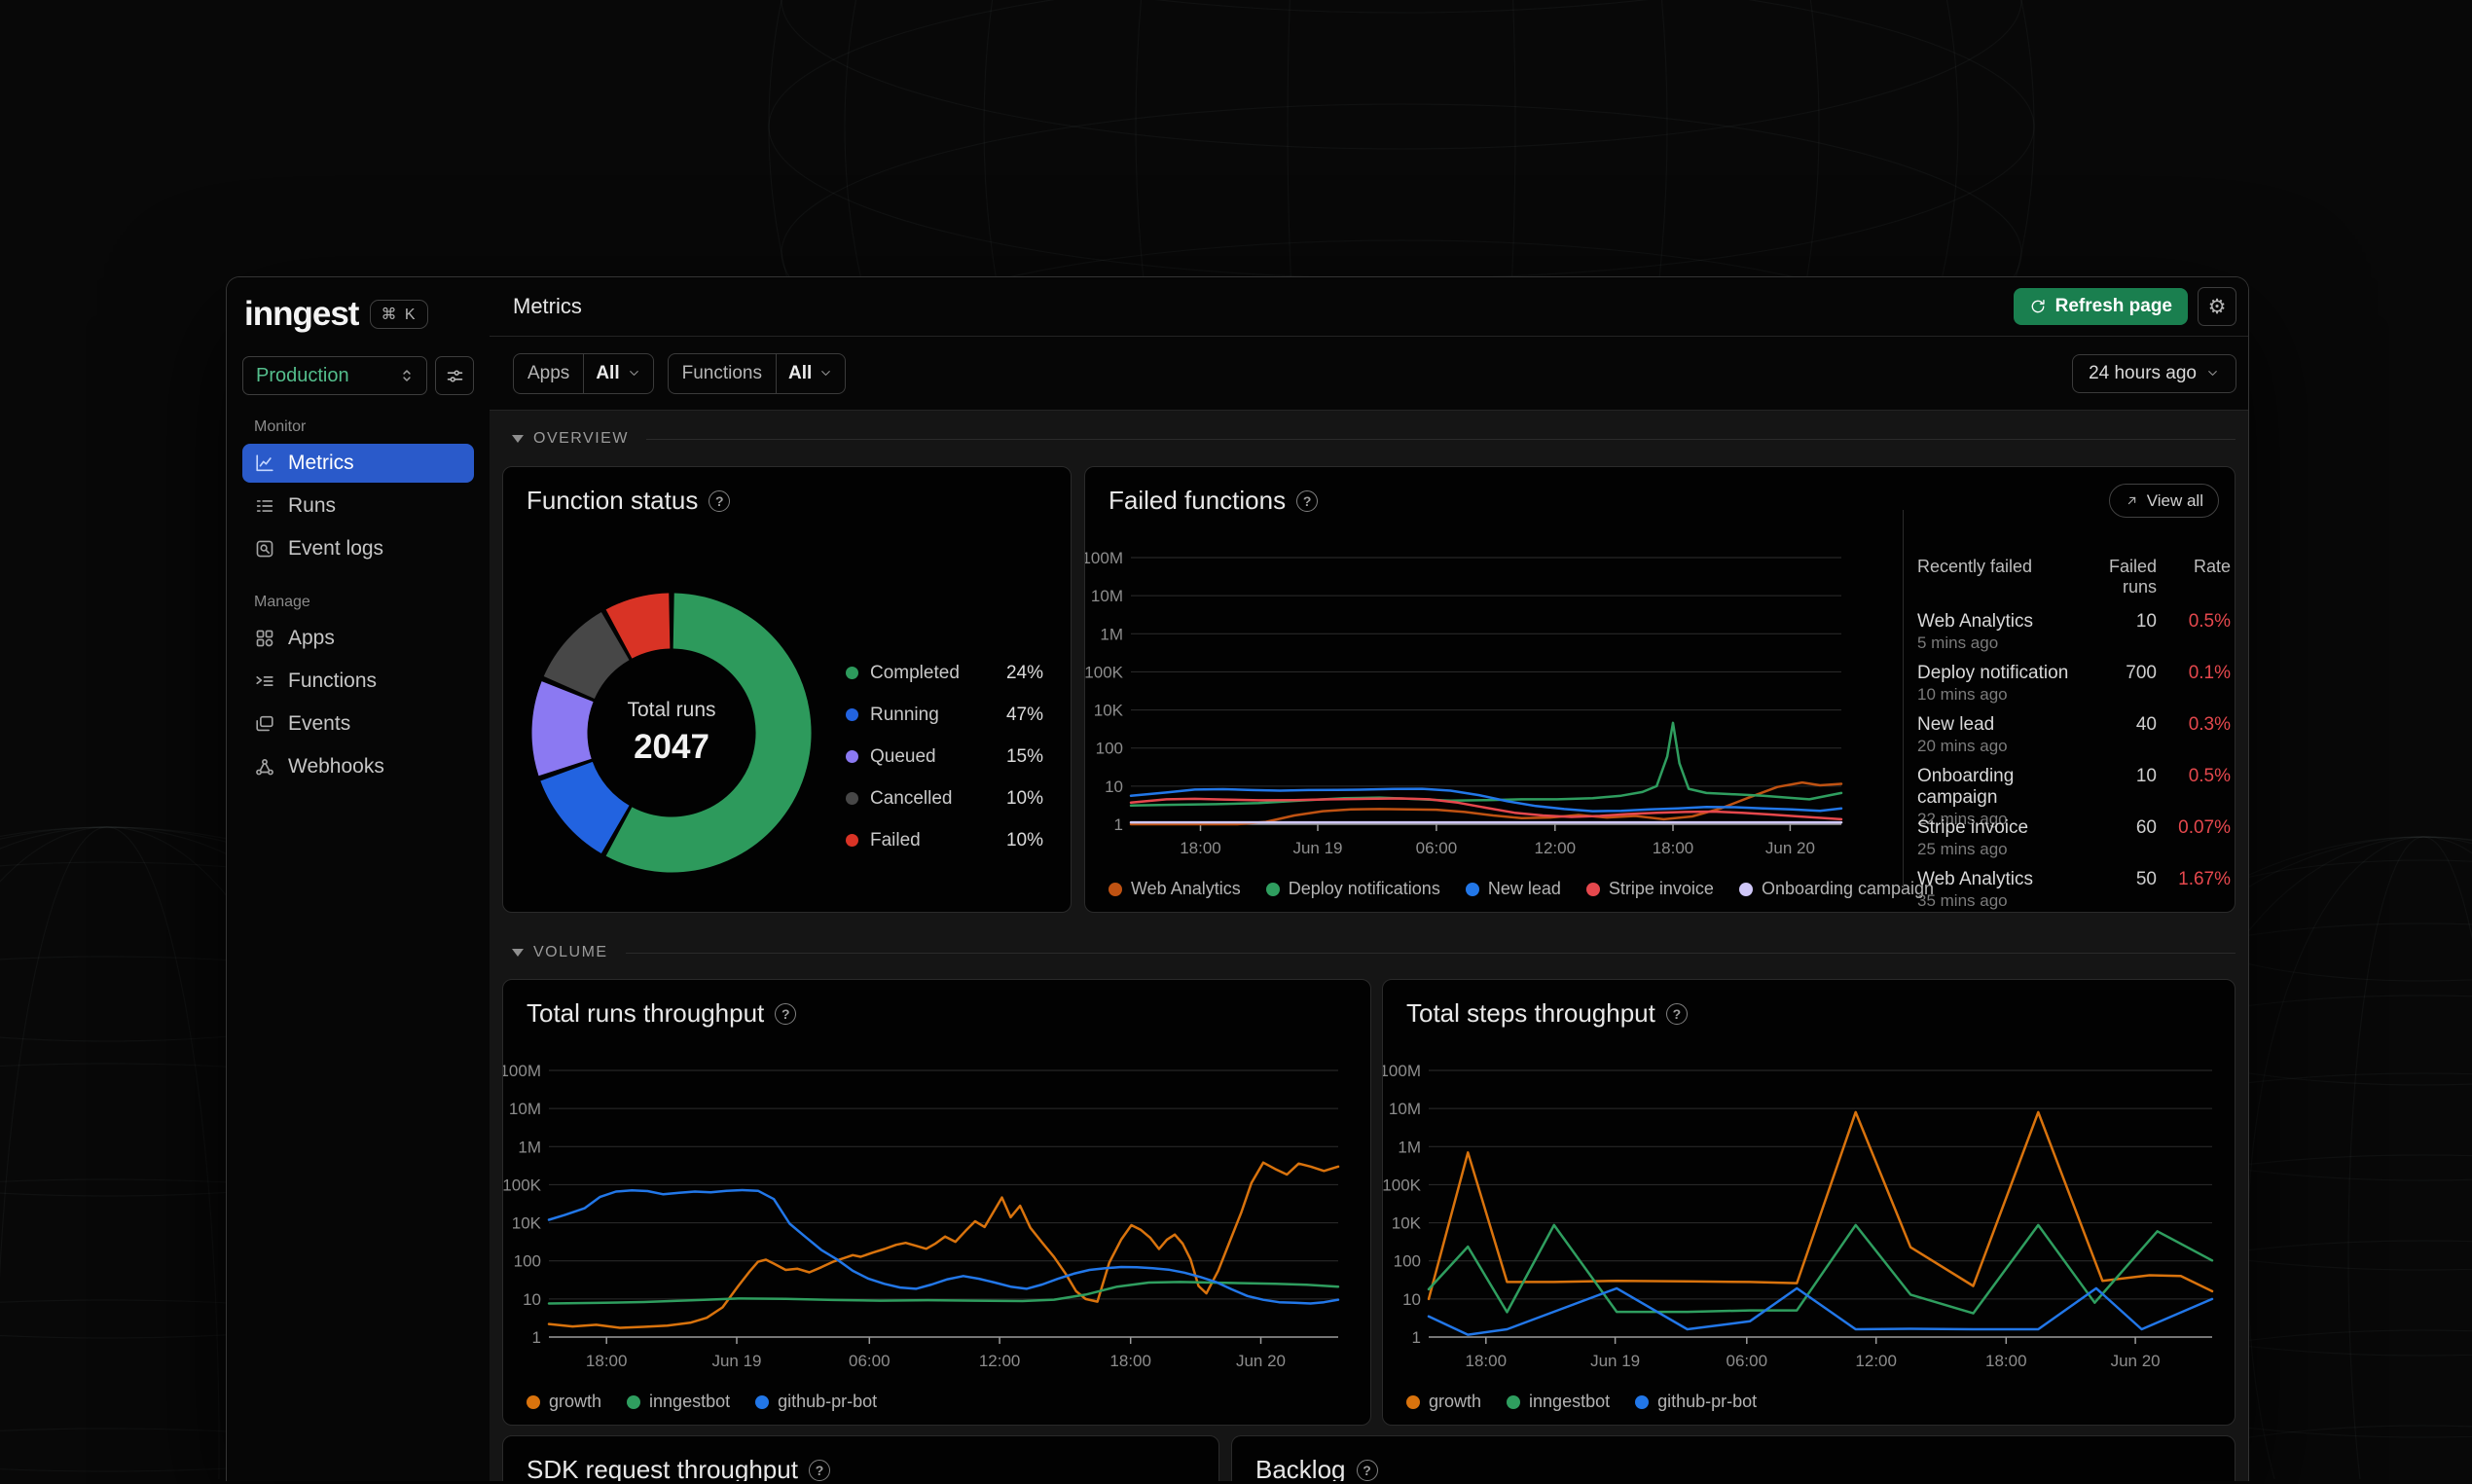 The image size is (2472, 1484). Describe the element at coordinates (264, 506) in the screenshot. I see `list-runs-icon` at that location.